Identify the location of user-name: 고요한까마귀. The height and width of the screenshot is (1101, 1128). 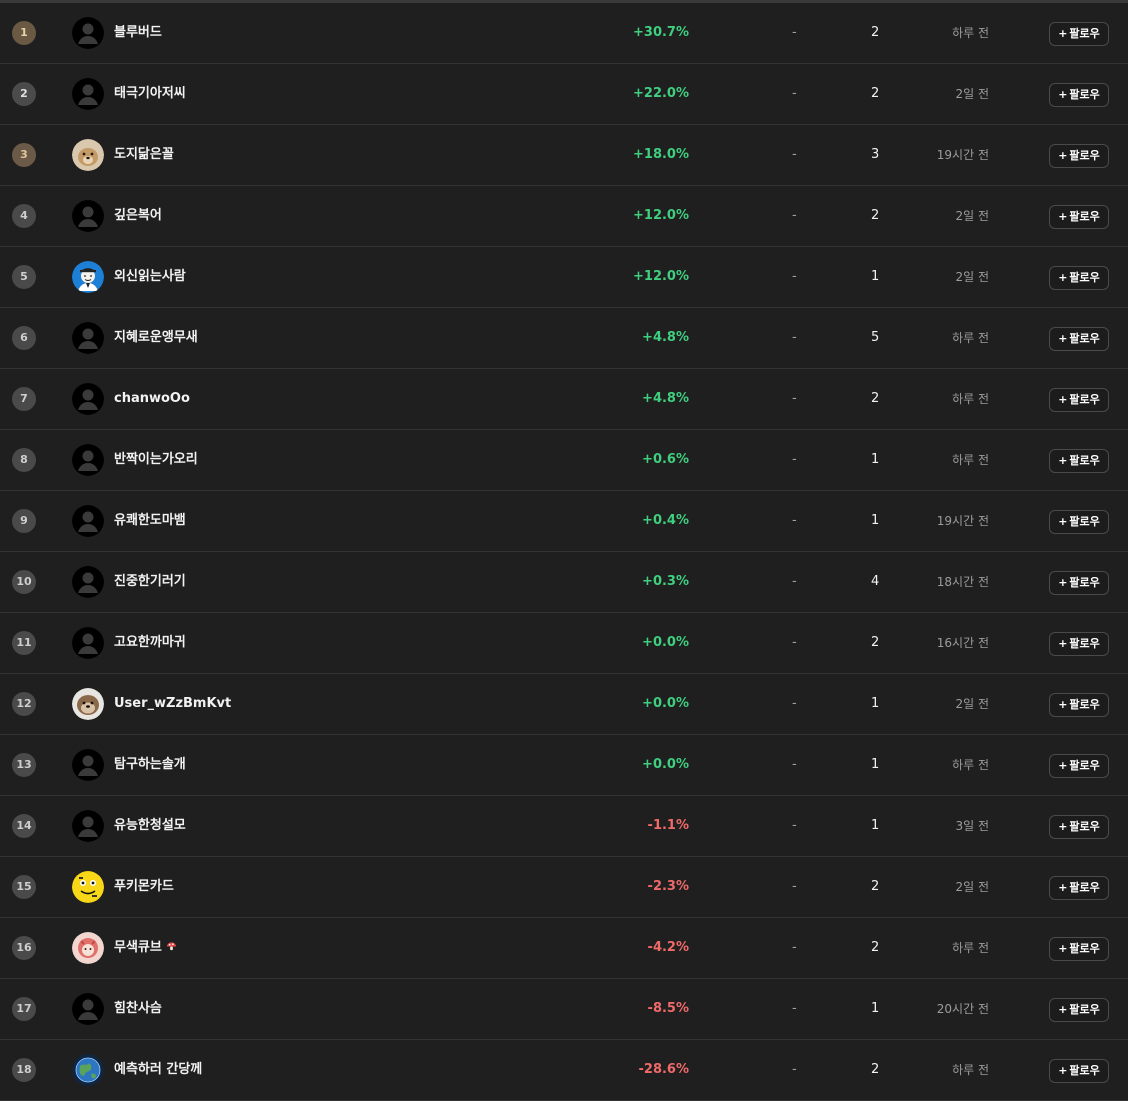
(150, 643).